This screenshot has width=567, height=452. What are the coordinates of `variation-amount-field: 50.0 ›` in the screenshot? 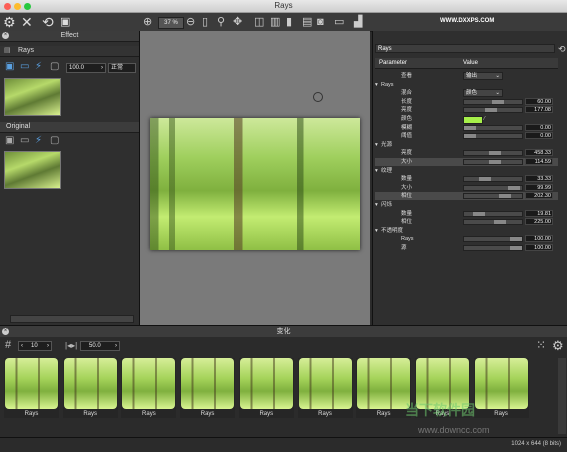 It's located at (100, 346).